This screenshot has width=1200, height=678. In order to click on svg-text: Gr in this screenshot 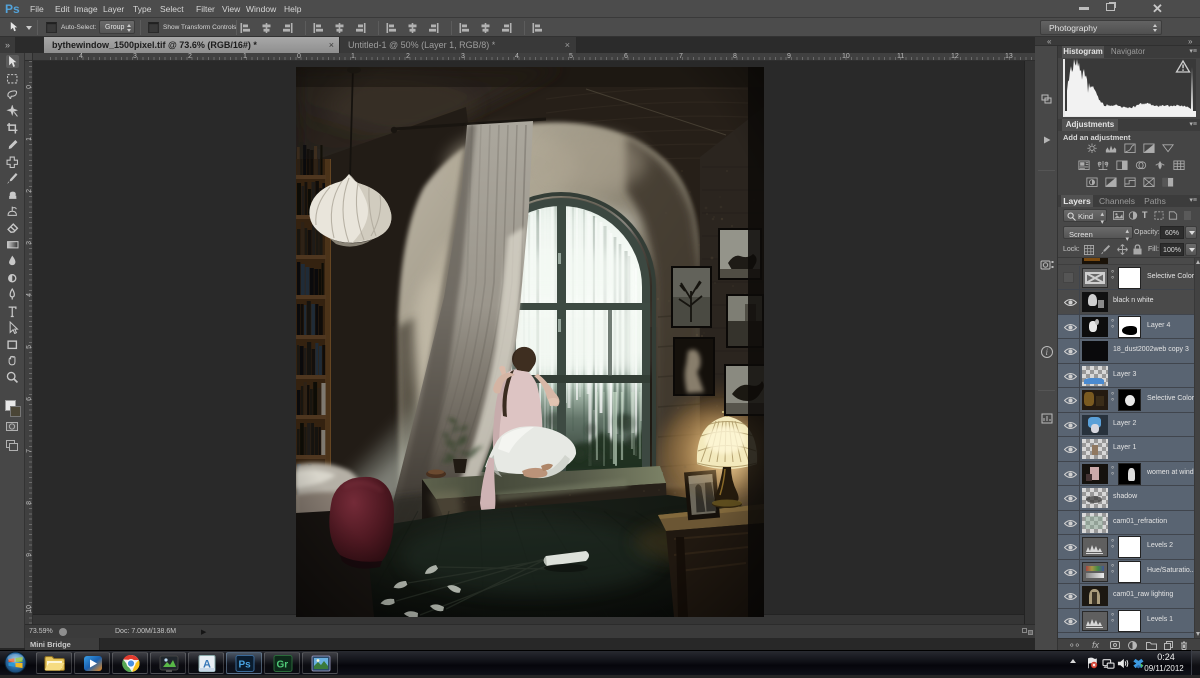, I will do `click(283, 665)`.